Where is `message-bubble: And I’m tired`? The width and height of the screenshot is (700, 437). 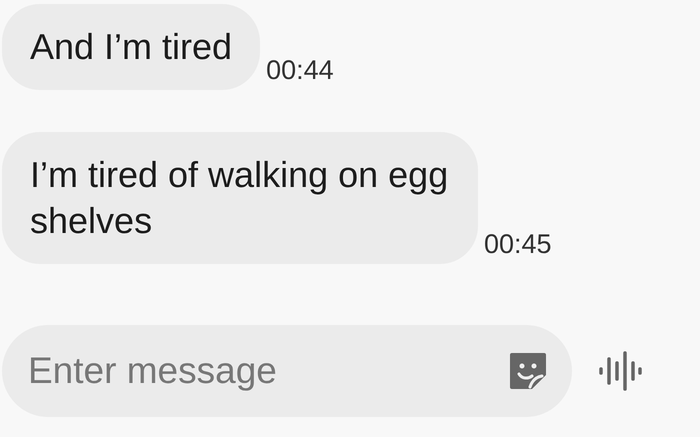
message-bubble: And I’m tired is located at coordinates (131, 47).